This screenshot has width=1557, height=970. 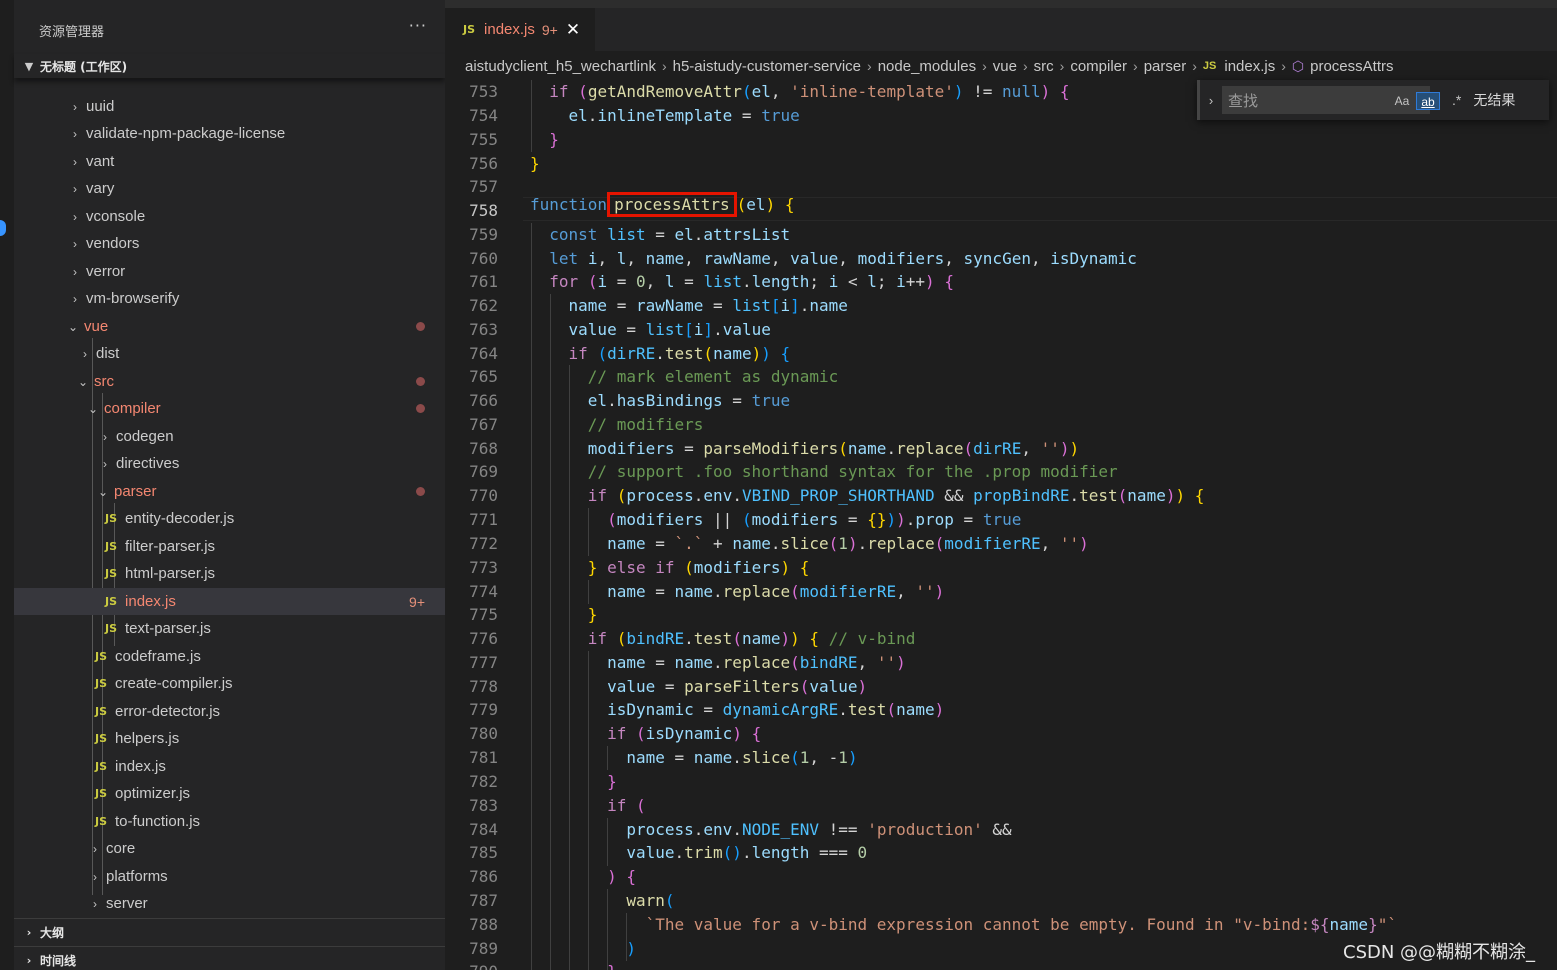 I want to click on code-line-current: 758 function processAttrs (el) {, so click(x=1001, y=207).